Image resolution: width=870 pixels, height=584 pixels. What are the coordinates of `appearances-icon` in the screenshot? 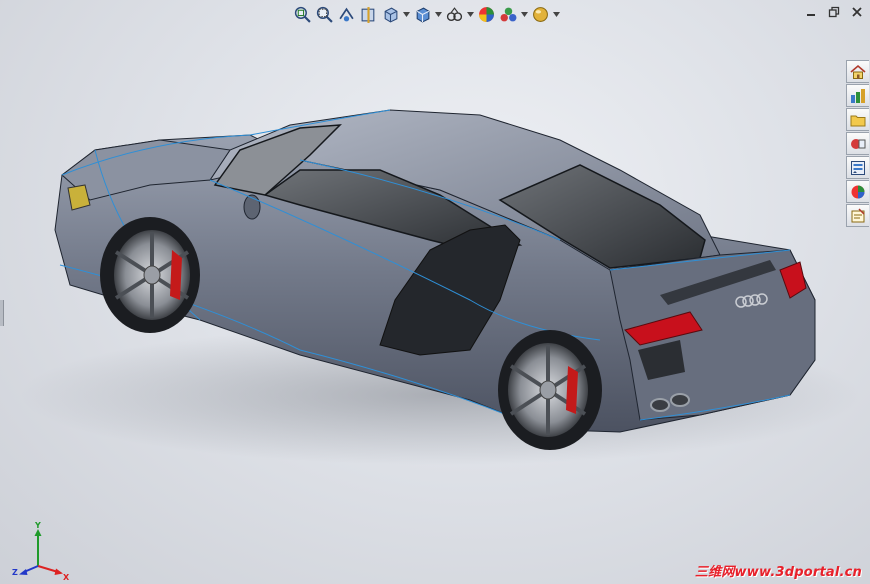 It's located at (858, 167).